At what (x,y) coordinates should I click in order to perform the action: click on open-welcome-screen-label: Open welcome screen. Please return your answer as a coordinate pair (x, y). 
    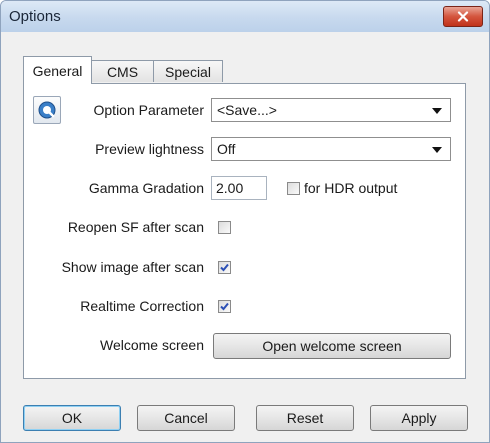
    Looking at the image, I should click on (332, 346).